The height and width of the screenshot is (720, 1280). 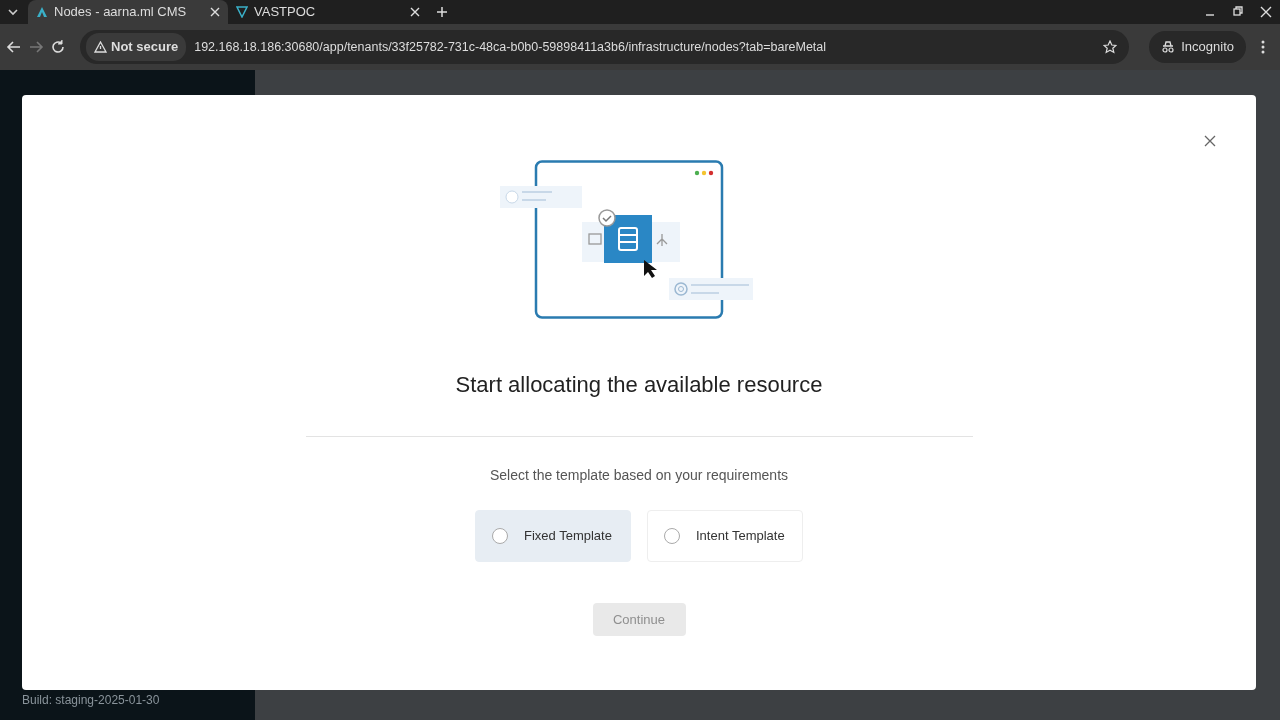 What do you see at coordinates (136, 47) in the screenshot?
I see `security-chip: Not secure` at bounding box center [136, 47].